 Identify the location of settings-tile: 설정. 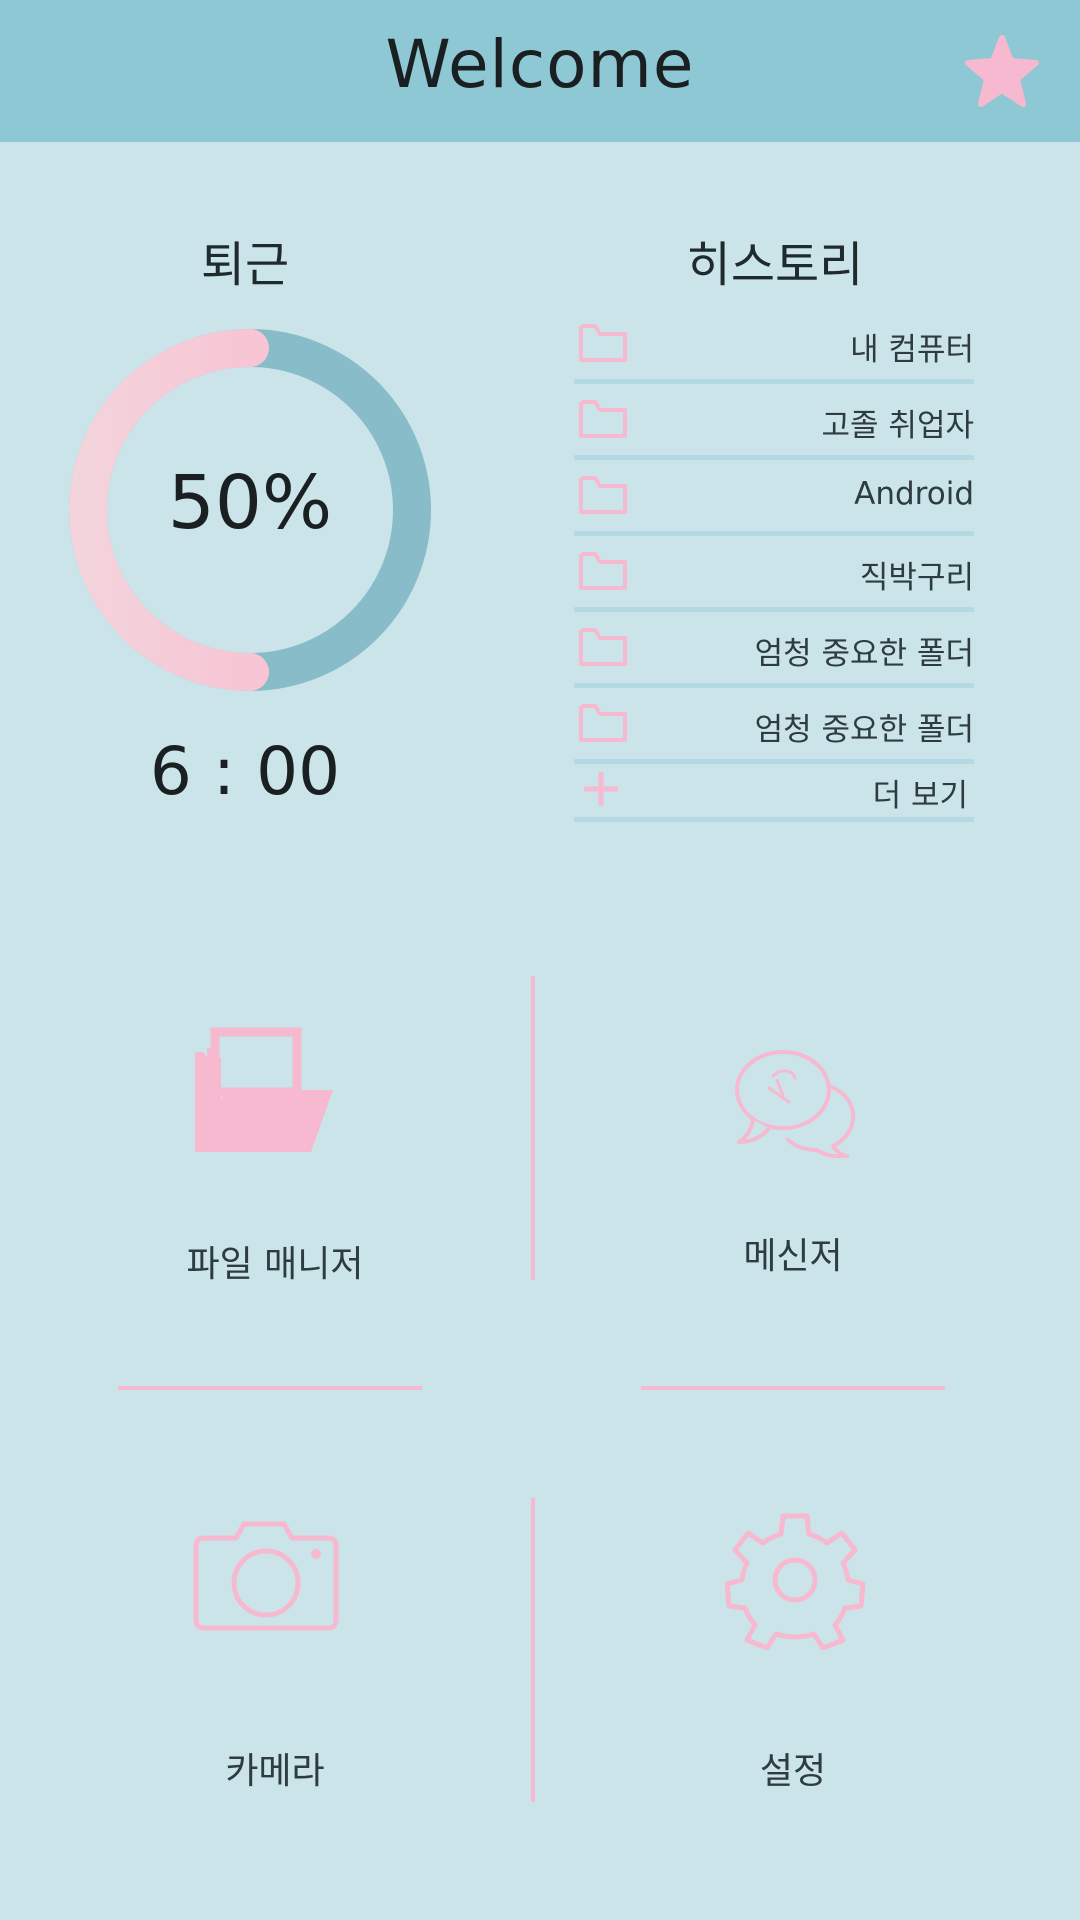
(793, 1665).